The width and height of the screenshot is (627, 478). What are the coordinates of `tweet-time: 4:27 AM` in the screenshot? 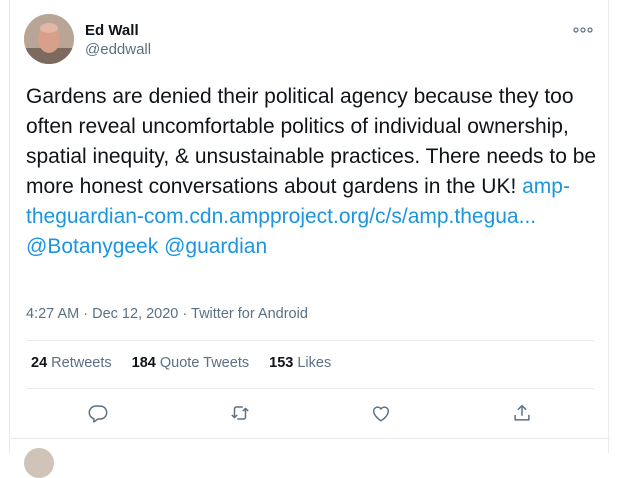 It's located at (52, 314).